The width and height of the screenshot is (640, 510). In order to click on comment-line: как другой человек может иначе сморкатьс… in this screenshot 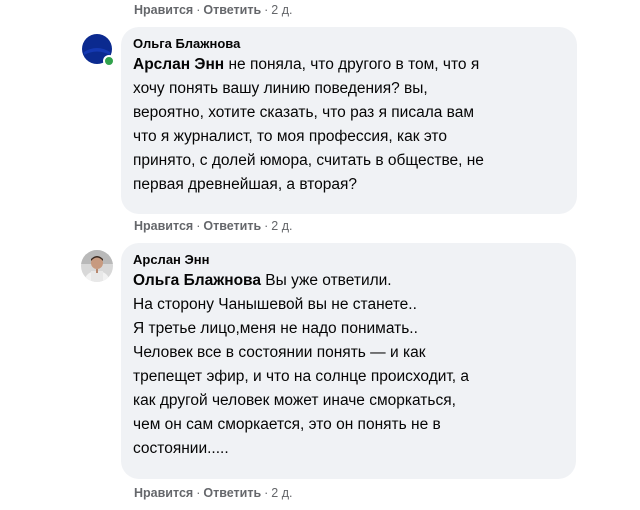, I will do `click(294, 400)`.